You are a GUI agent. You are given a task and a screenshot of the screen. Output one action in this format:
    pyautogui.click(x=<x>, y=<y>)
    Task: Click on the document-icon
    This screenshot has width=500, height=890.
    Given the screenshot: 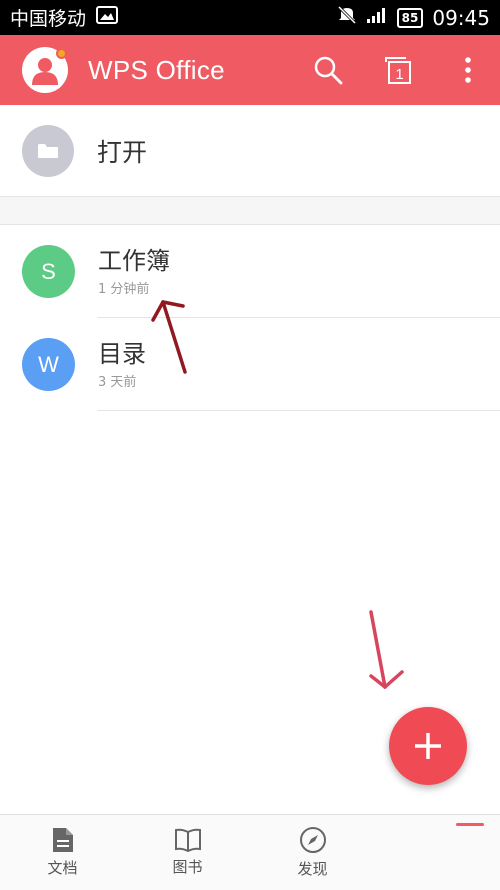 What is the action you would take?
    pyautogui.click(x=62, y=840)
    